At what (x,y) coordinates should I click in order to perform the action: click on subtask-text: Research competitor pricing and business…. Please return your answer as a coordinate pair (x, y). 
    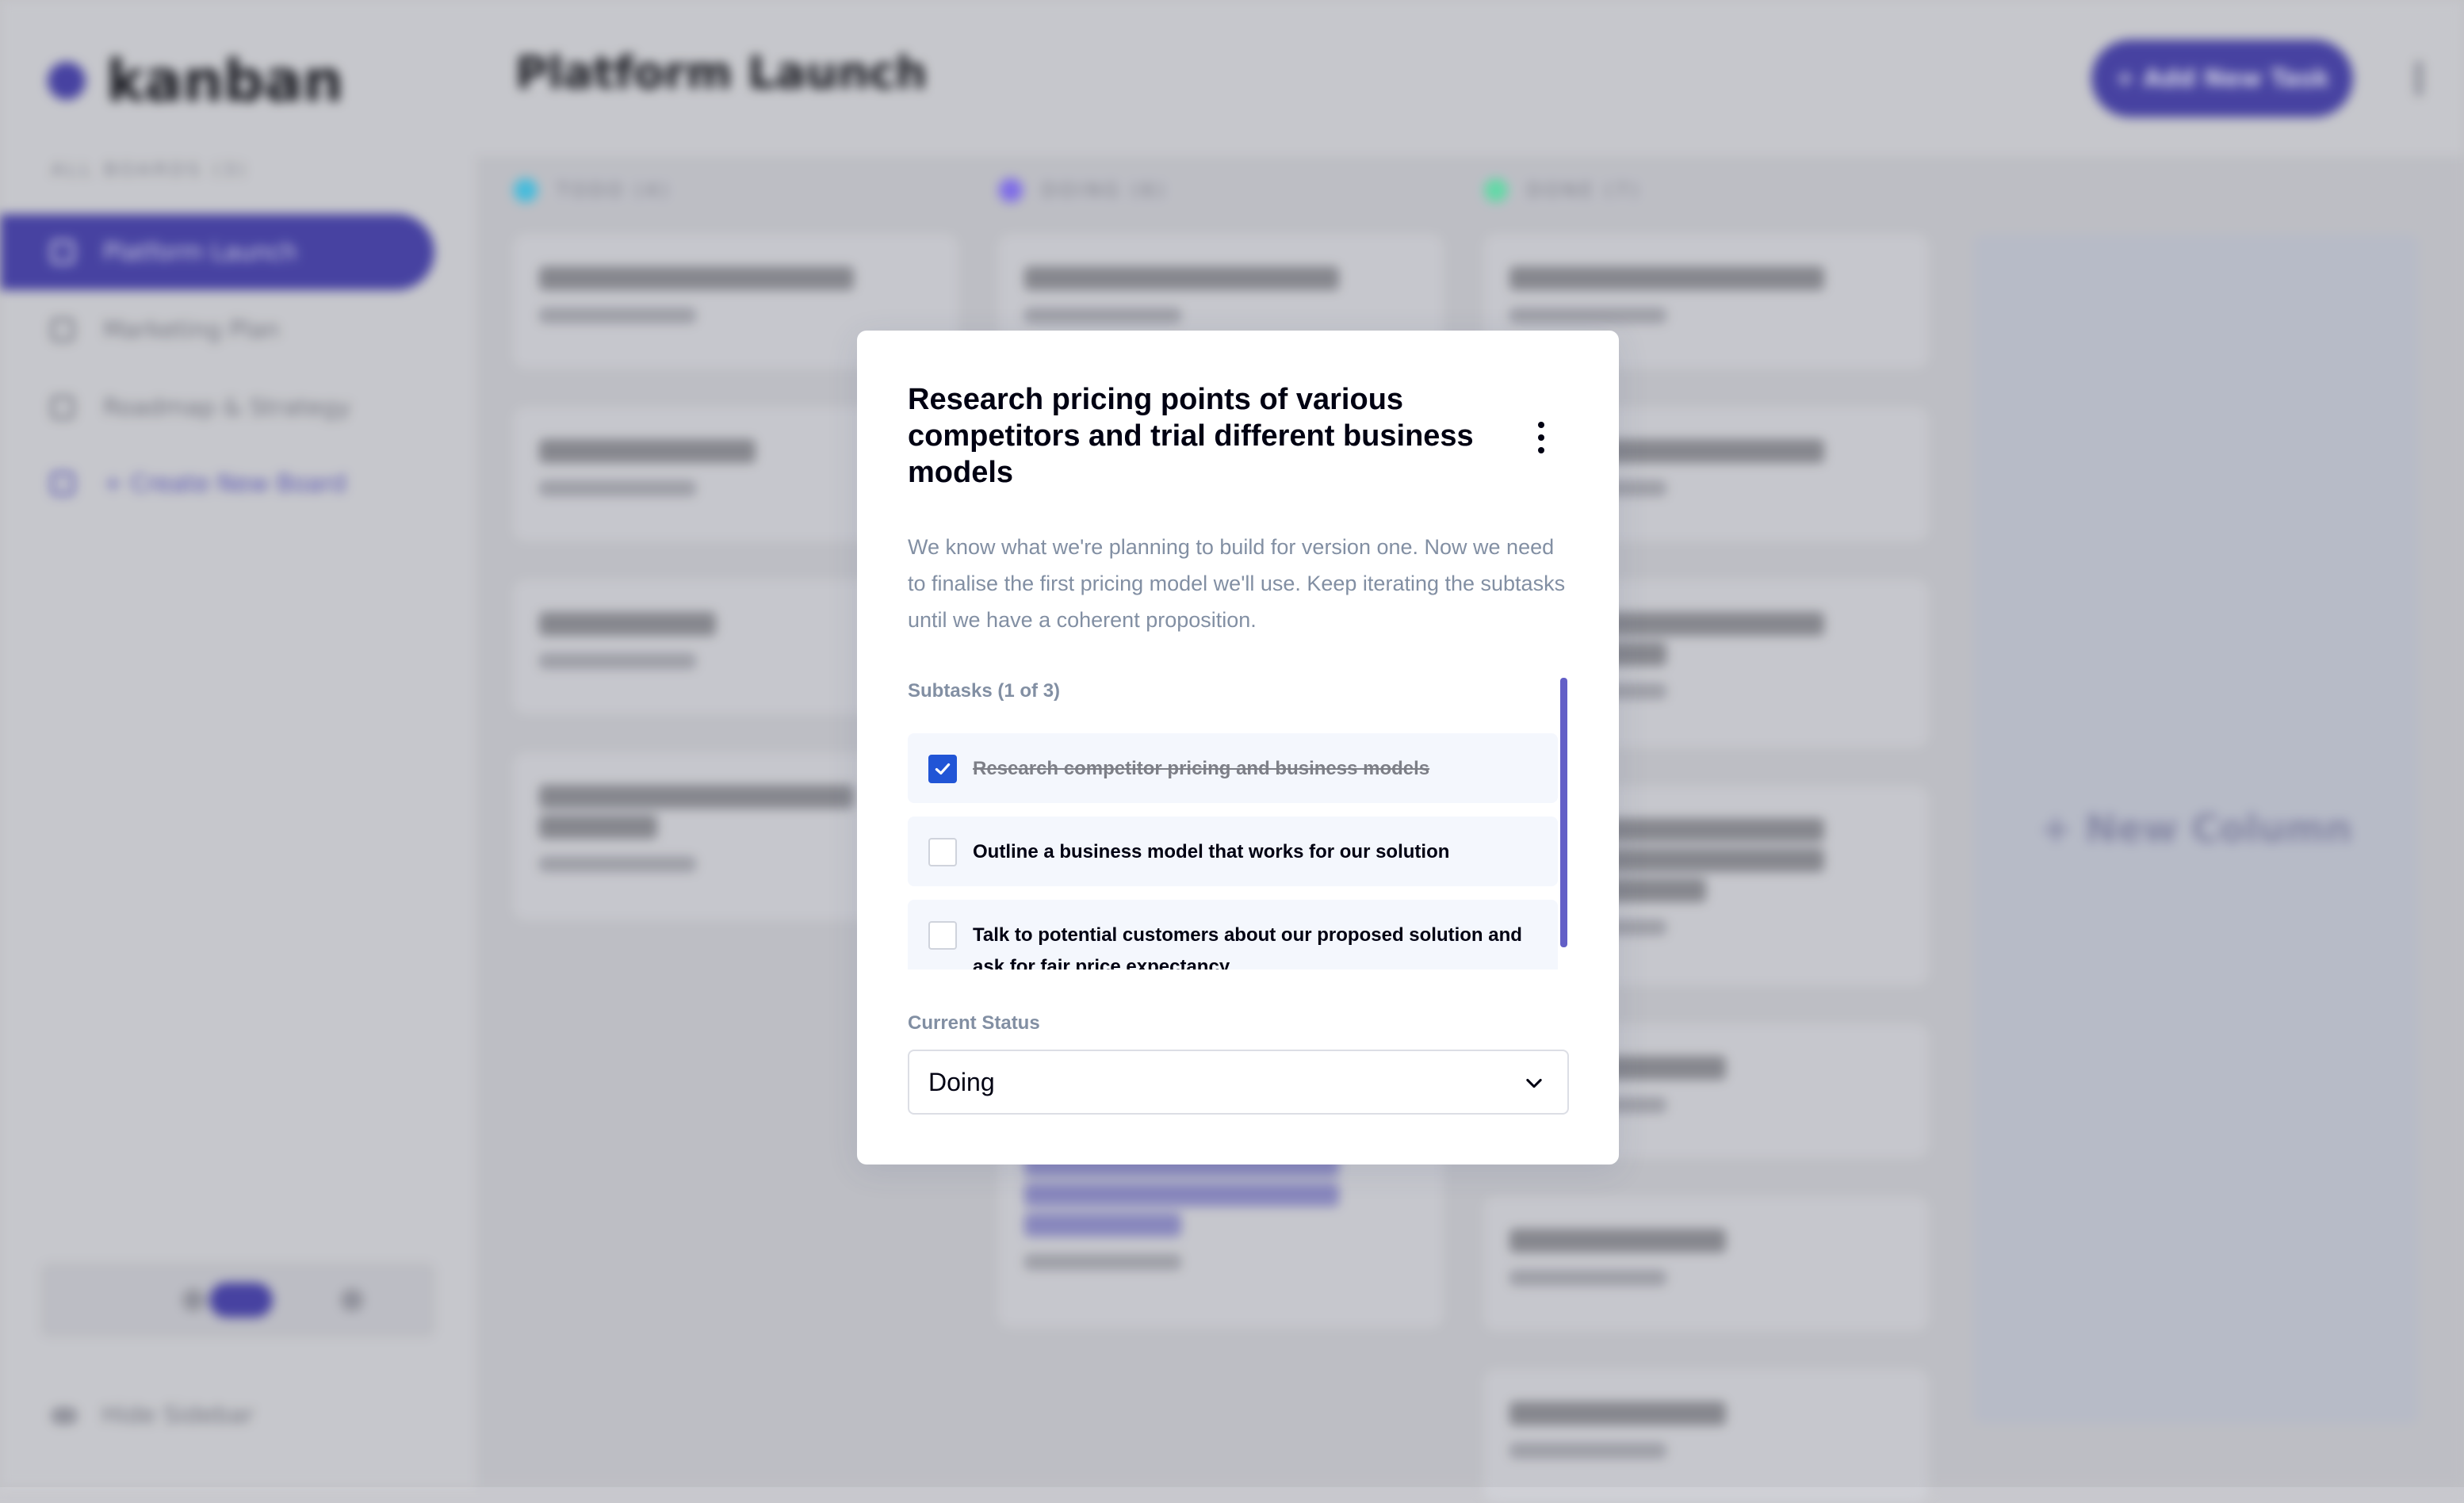
    Looking at the image, I should click on (1202, 768).